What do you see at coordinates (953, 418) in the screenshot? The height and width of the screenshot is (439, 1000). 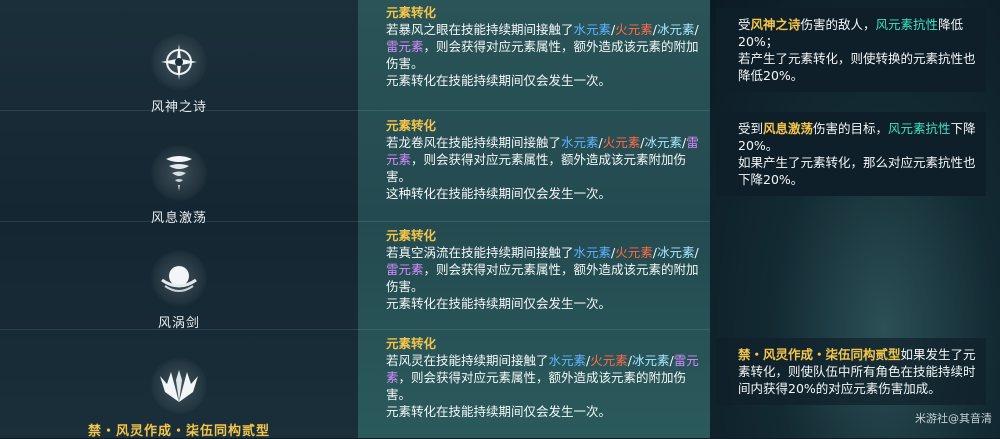 I see `watermark: 米游社@其音清` at bounding box center [953, 418].